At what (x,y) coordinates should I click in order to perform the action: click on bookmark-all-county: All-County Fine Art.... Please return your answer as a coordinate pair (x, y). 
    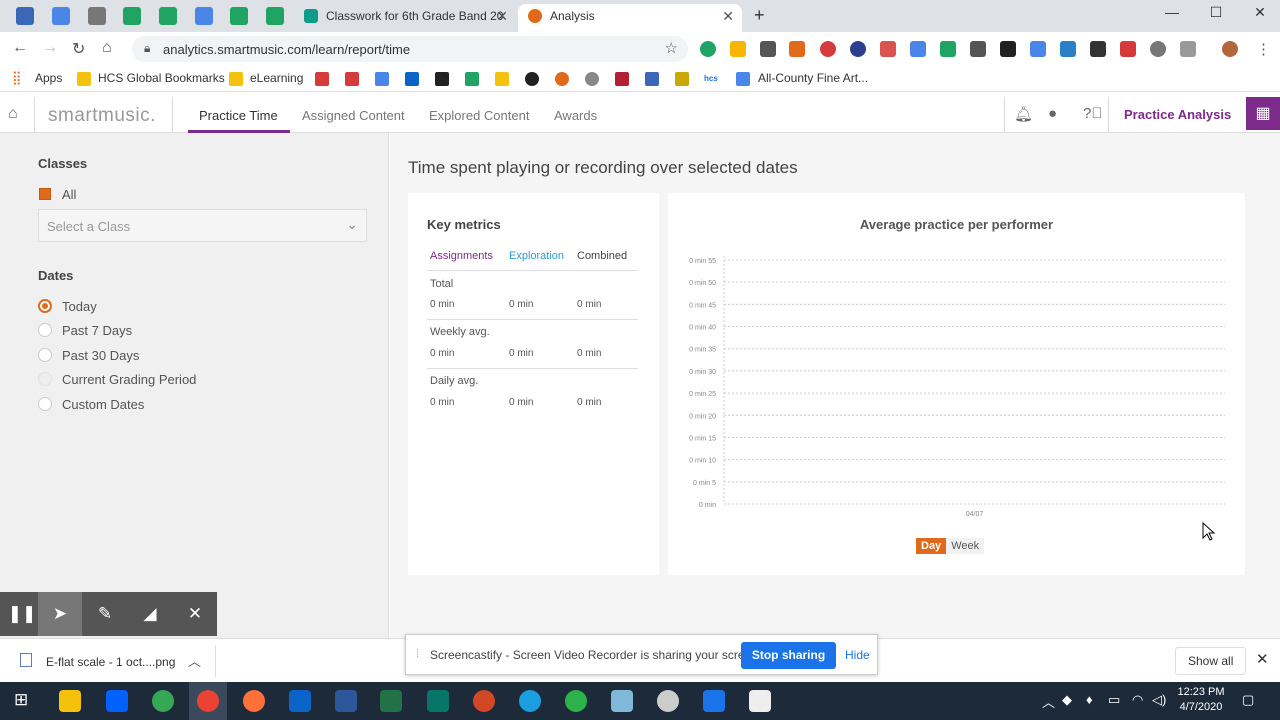
    Looking at the image, I should click on (813, 78).